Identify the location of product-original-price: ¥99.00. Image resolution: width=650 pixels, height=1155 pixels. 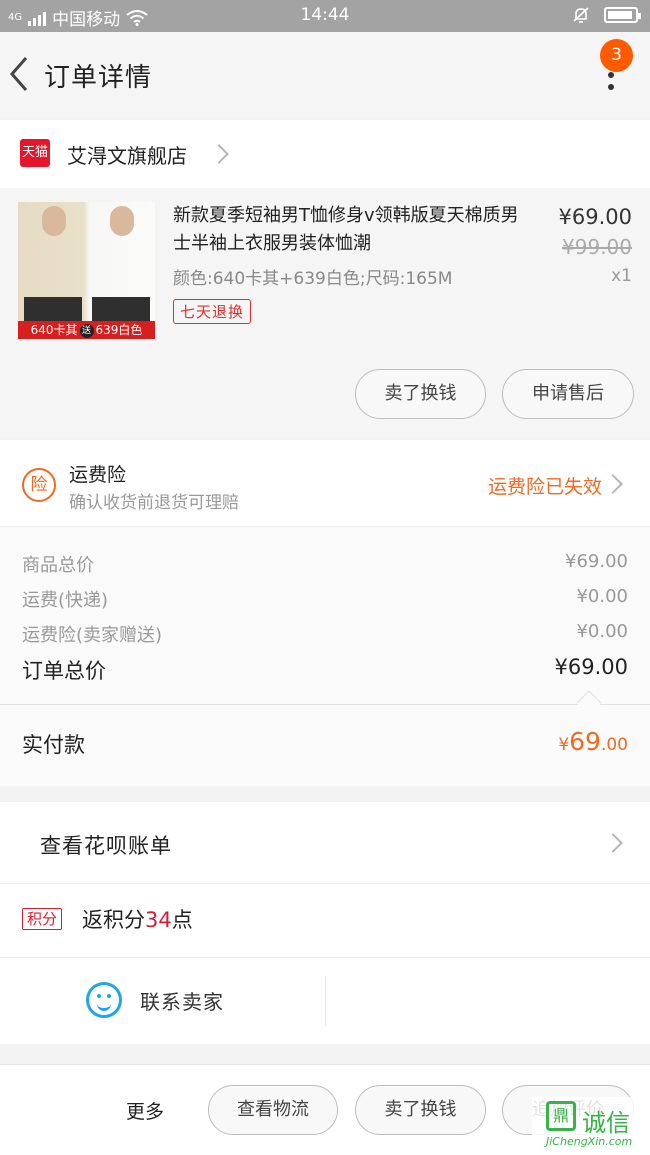
(597, 247).